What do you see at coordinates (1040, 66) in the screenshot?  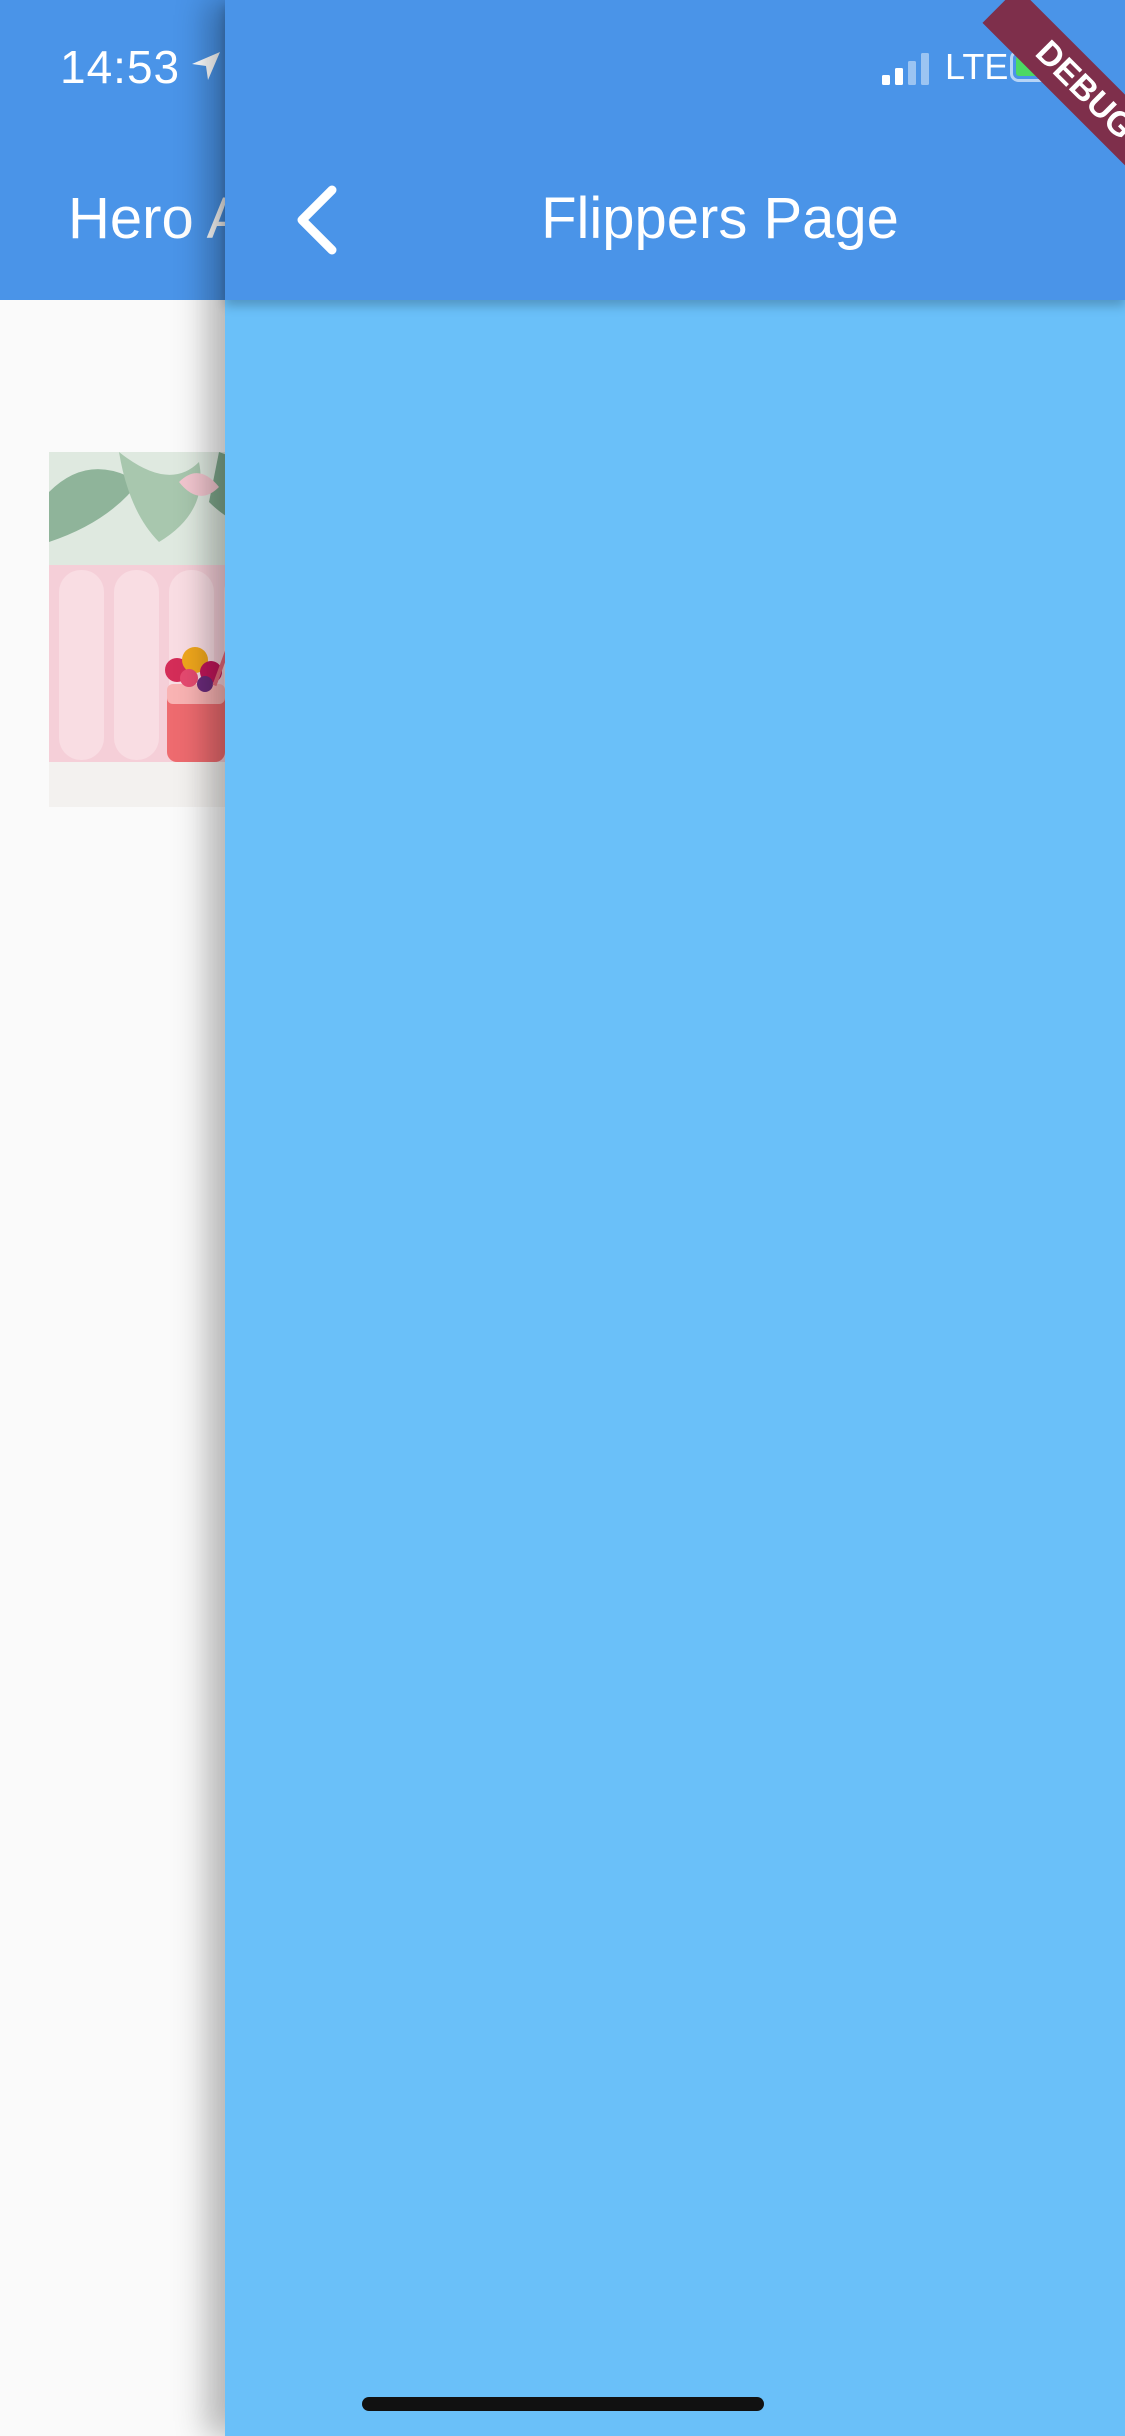 I see `battery-charging-icon` at bounding box center [1040, 66].